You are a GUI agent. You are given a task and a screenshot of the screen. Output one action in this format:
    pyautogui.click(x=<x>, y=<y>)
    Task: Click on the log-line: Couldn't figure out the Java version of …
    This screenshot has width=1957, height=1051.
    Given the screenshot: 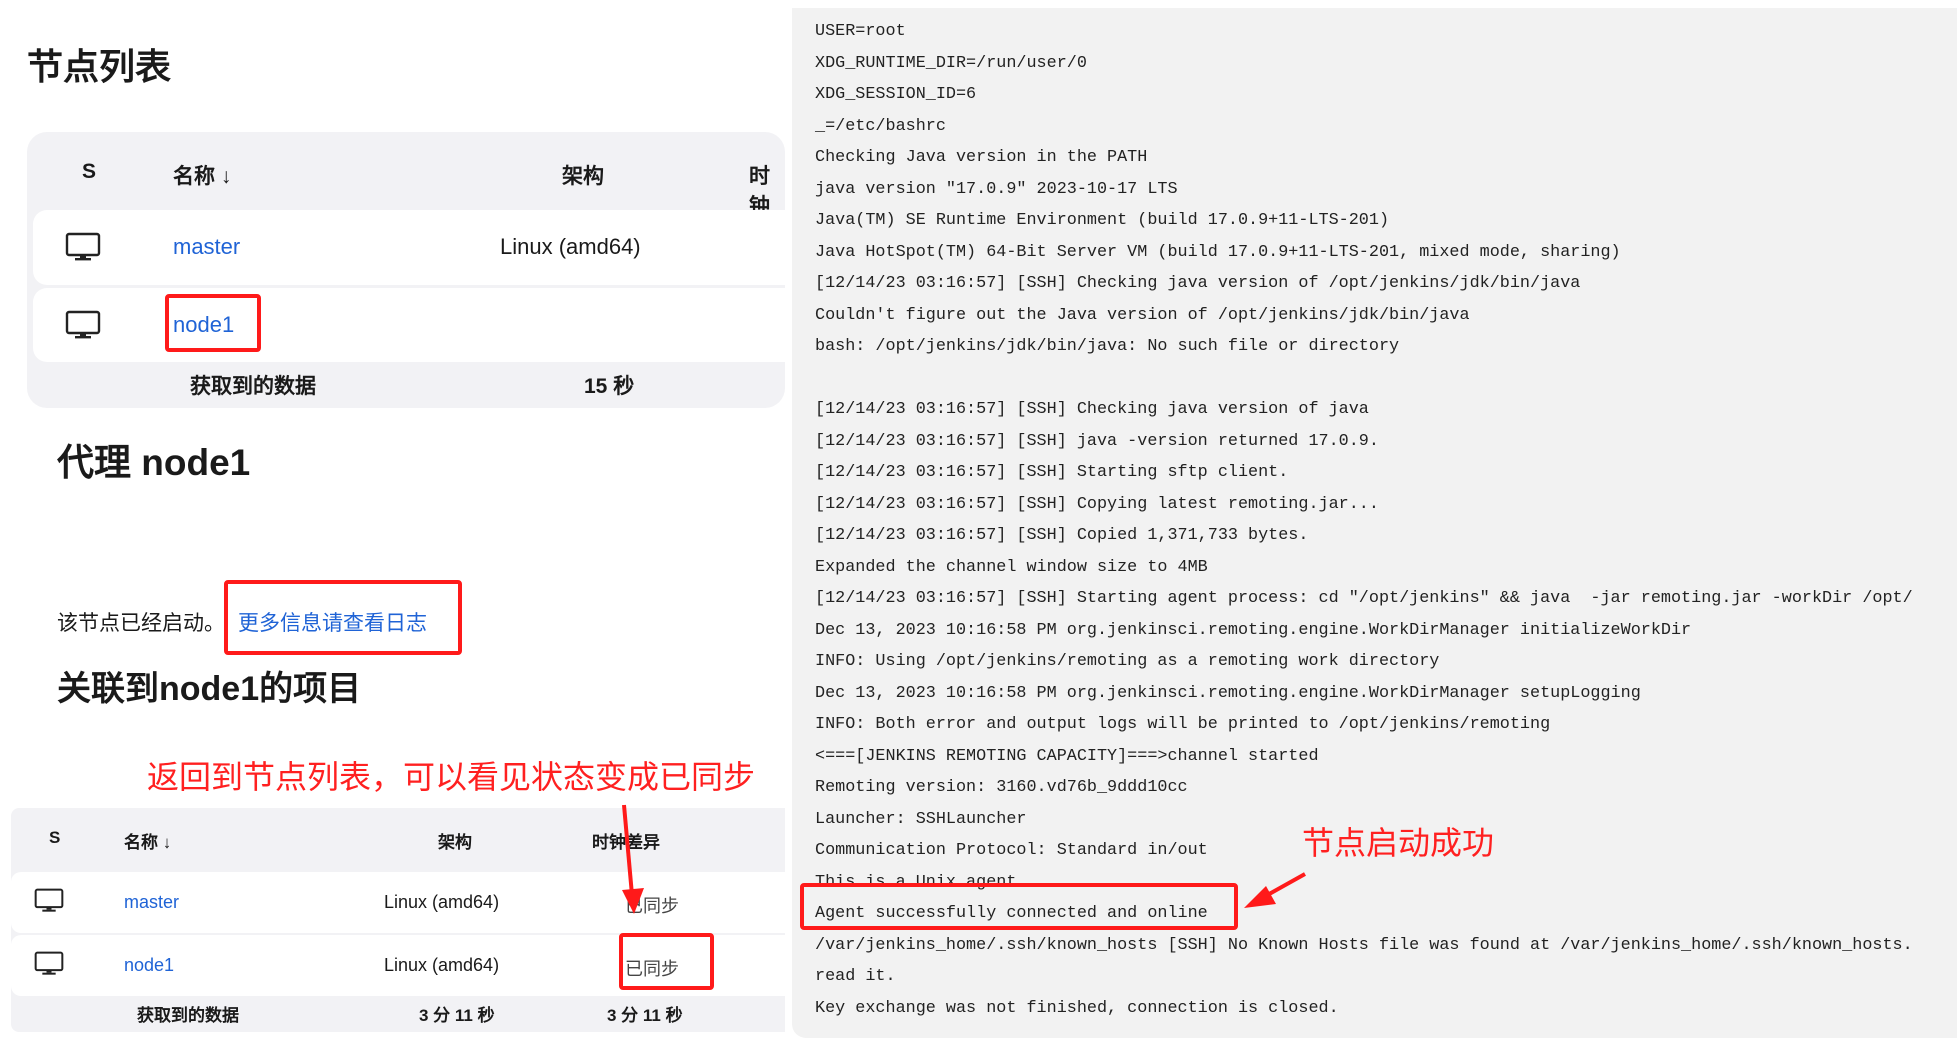 What is the action you would take?
    pyautogui.click(x=1142, y=315)
    